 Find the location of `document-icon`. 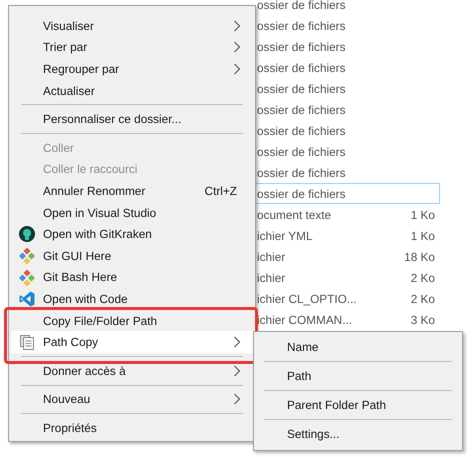

document-icon is located at coordinates (27, 342).